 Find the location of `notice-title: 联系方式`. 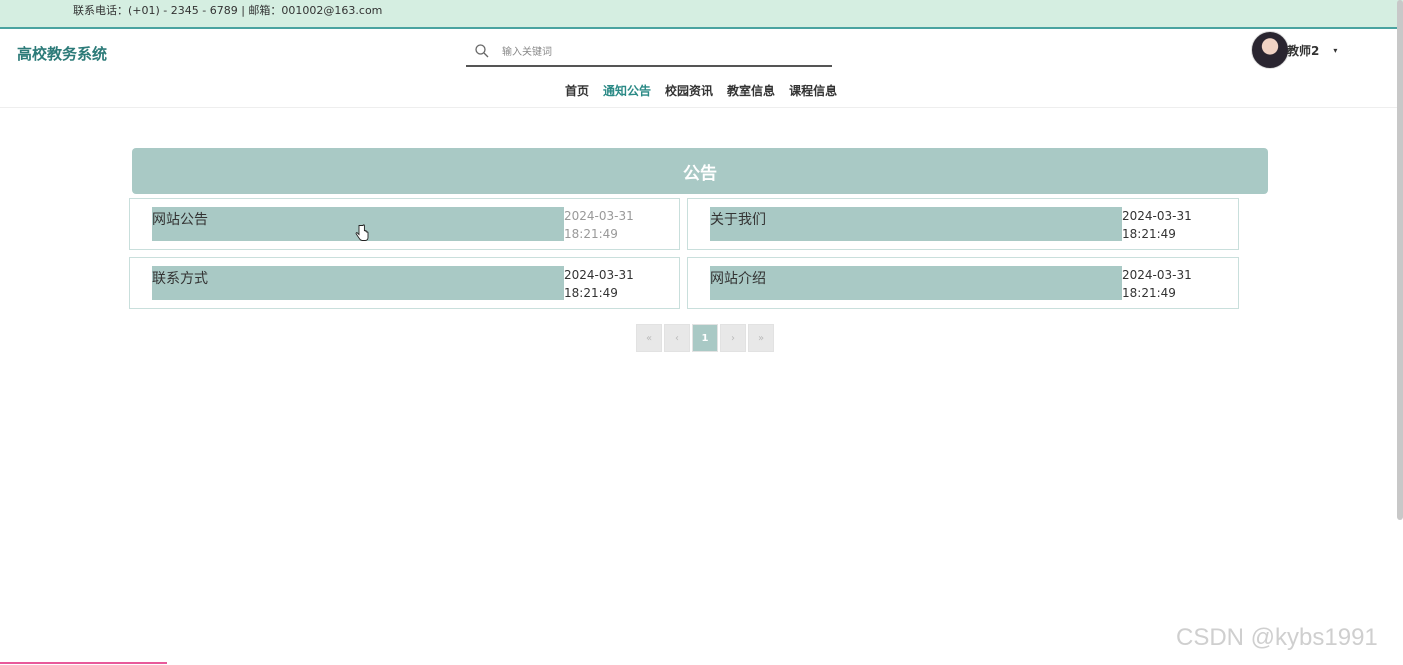

notice-title: 联系方式 is located at coordinates (180, 278).